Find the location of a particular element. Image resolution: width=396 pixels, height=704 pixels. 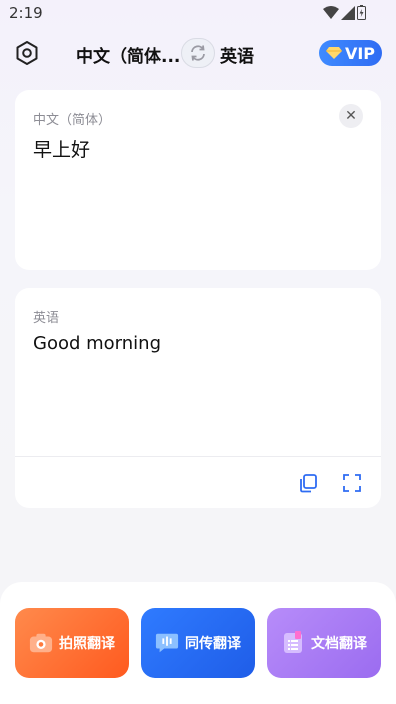

settings-icon is located at coordinates (27, 53).